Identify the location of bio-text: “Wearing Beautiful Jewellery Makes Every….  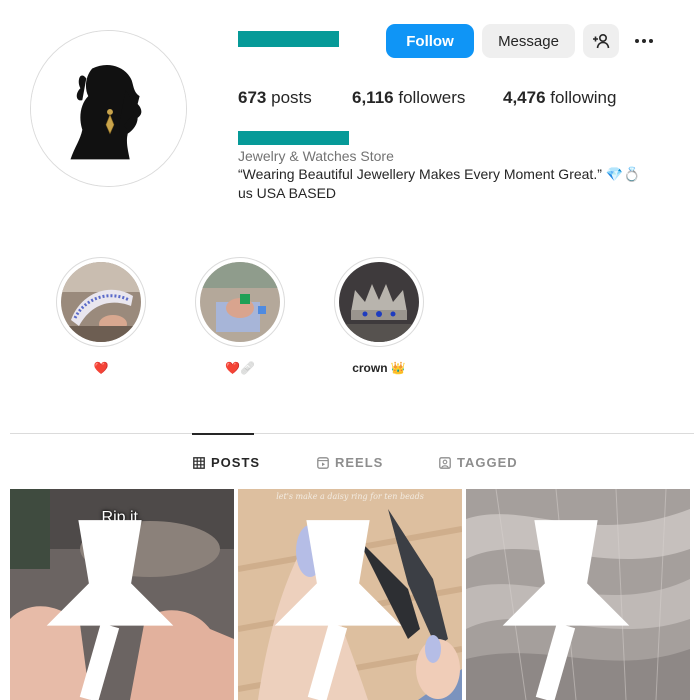
(439, 174).